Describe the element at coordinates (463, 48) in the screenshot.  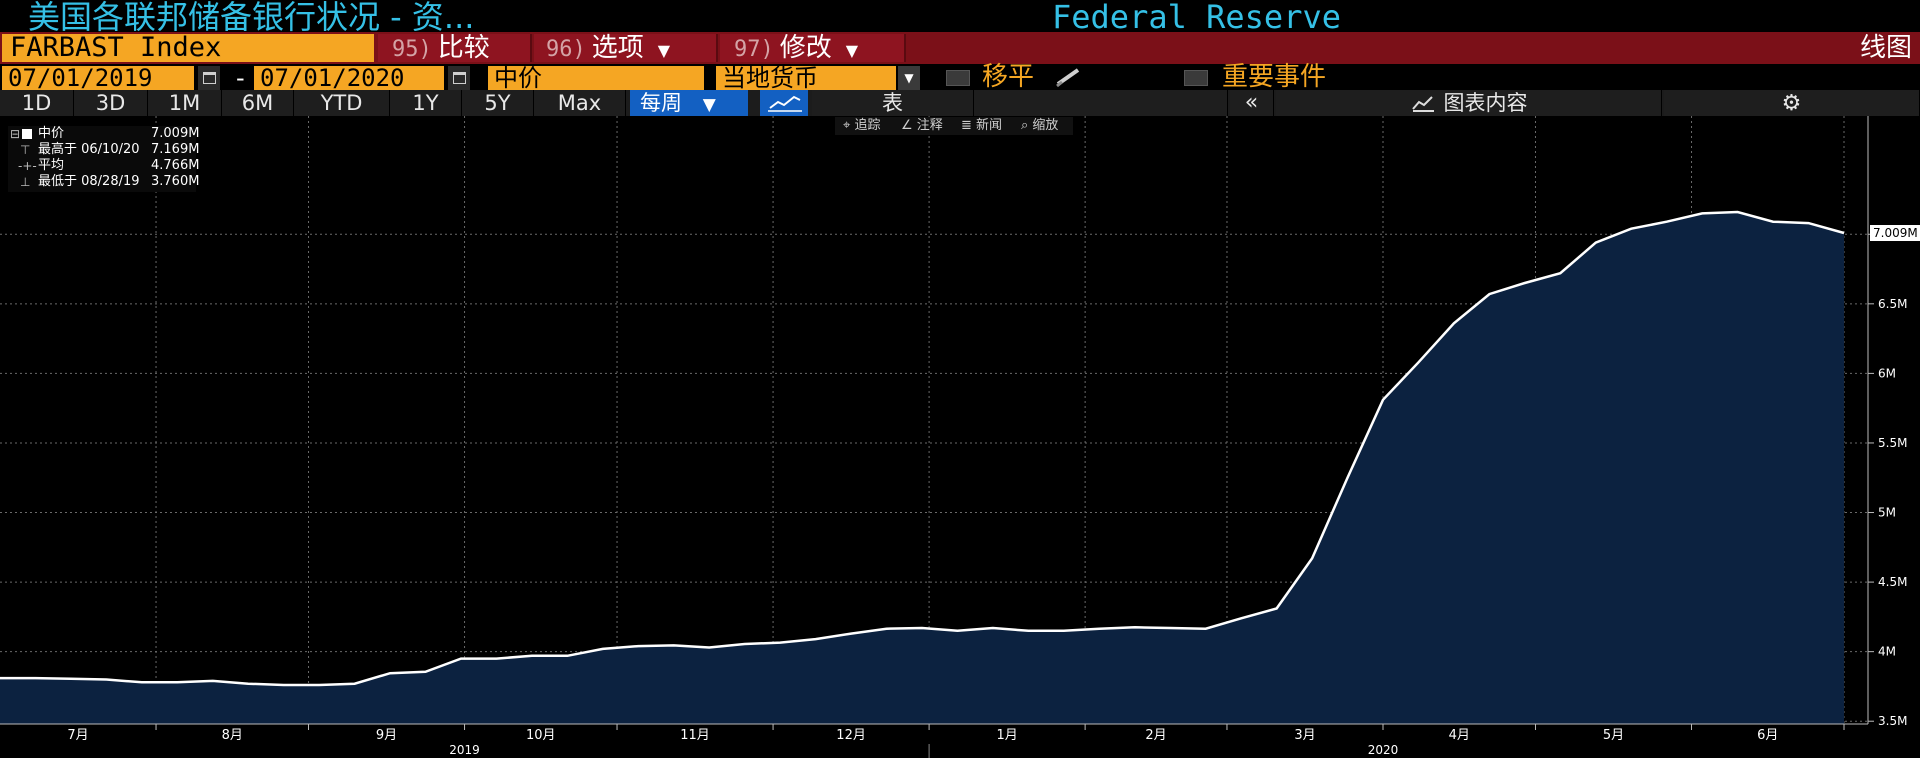
I see `compare-label: 比较` at that location.